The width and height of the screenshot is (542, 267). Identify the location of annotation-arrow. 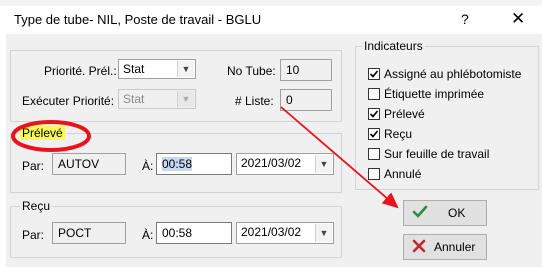
(339, 157).